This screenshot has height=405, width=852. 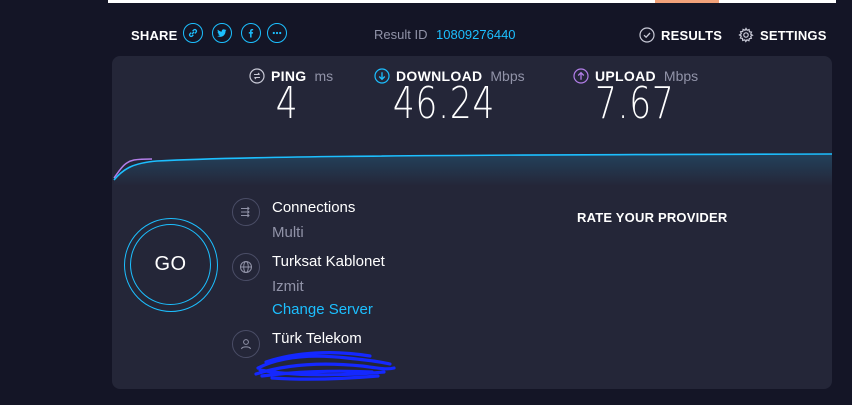 I want to click on result-id-label: Result ID, so click(x=401, y=34).